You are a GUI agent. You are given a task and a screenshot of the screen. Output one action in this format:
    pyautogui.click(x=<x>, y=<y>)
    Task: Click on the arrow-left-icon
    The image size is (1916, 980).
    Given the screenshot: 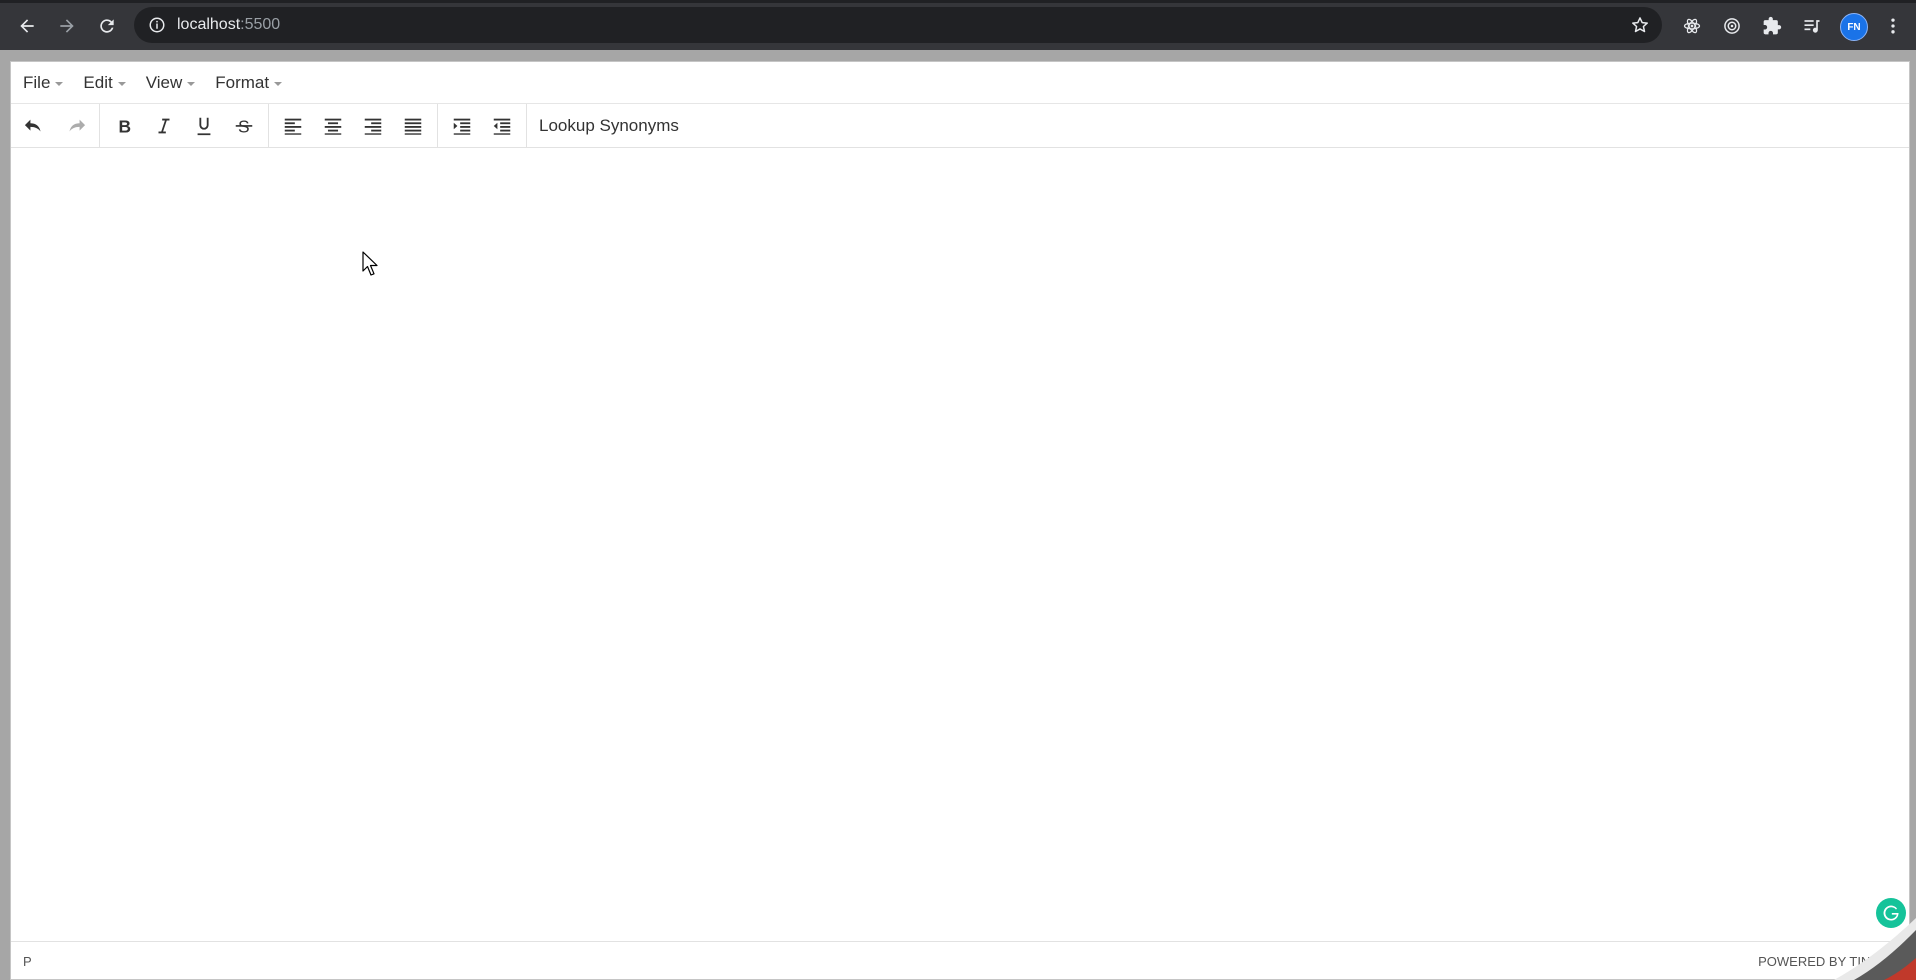 What is the action you would take?
    pyautogui.click(x=27, y=26)
    